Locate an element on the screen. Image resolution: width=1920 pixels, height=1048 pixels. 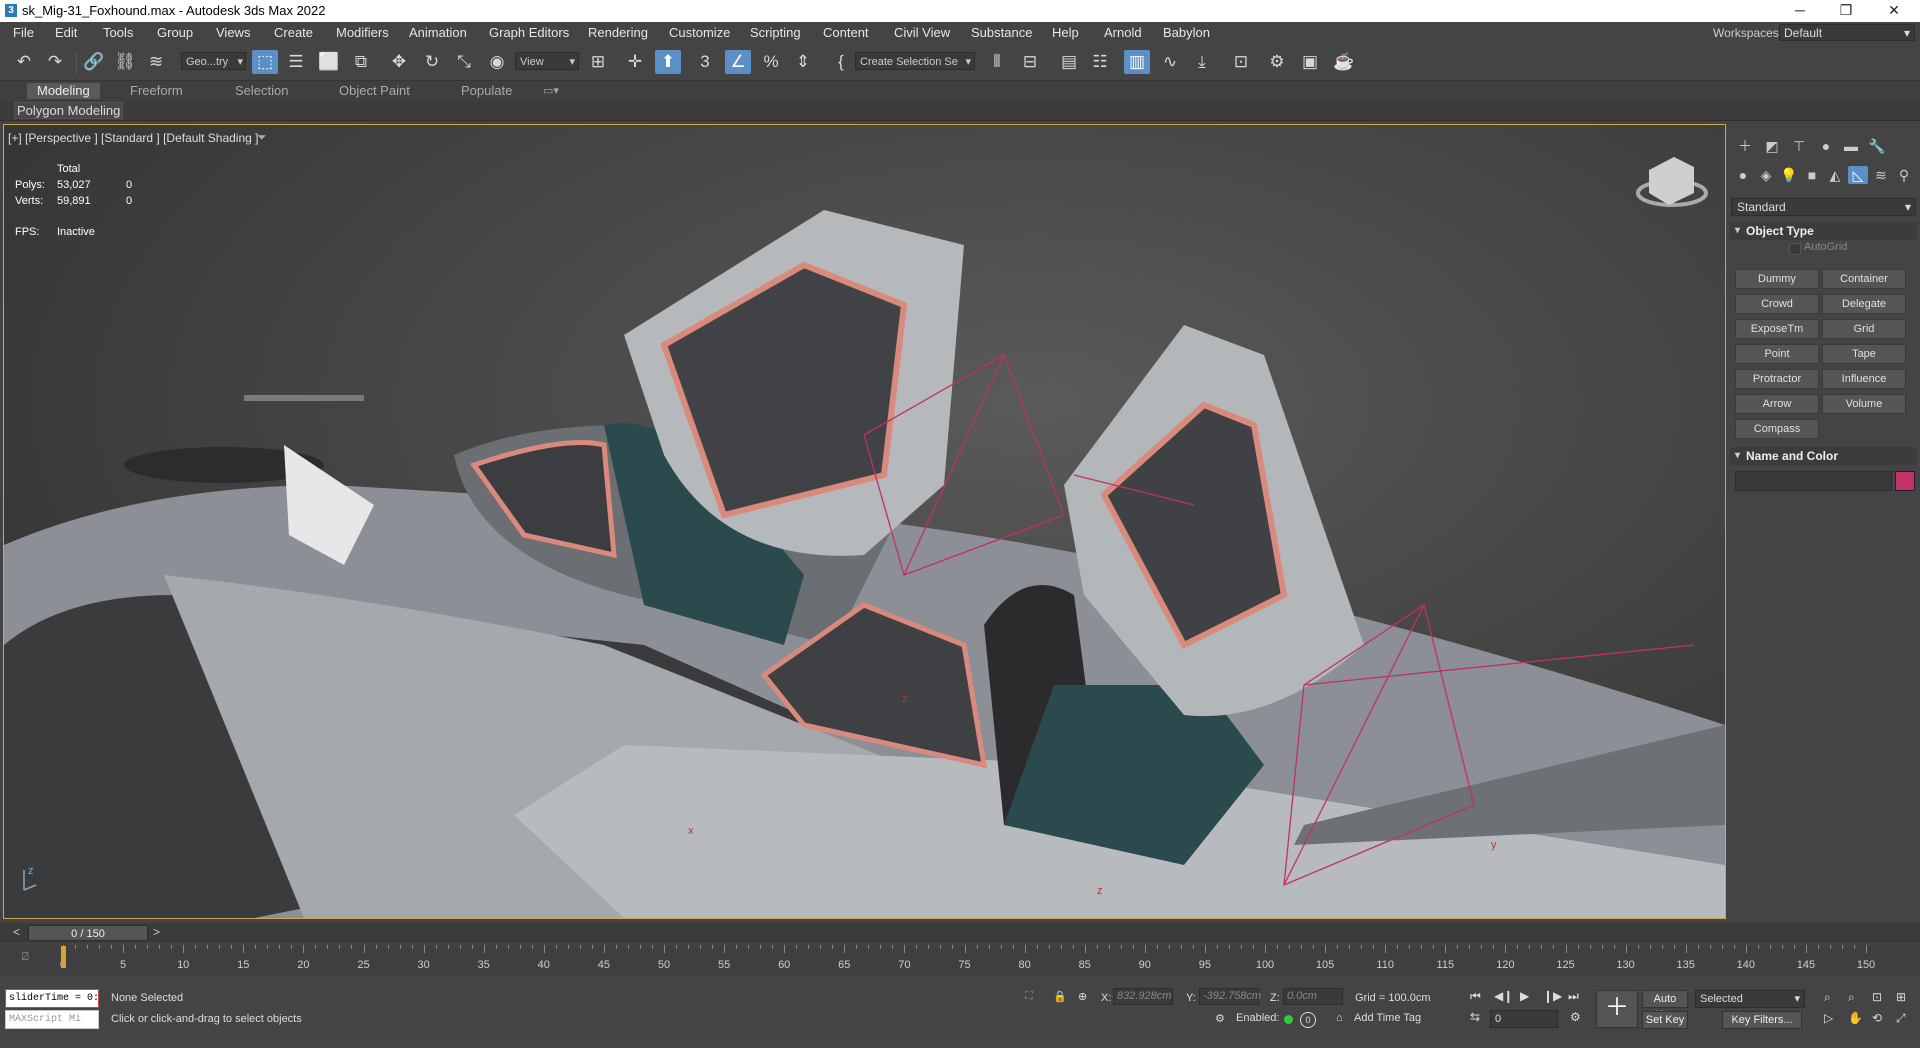
minimize-button: ─ is located at coordinates (1800, 11).